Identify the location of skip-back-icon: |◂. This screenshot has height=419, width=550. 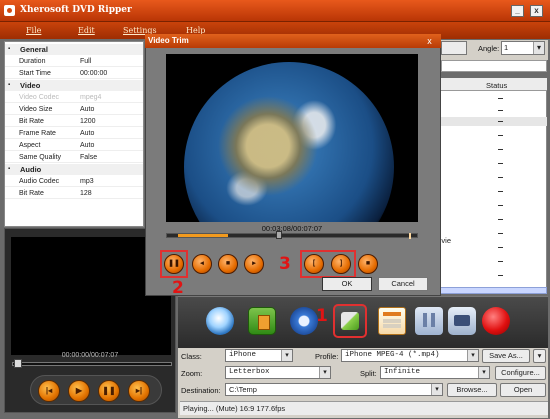
(49, 390).